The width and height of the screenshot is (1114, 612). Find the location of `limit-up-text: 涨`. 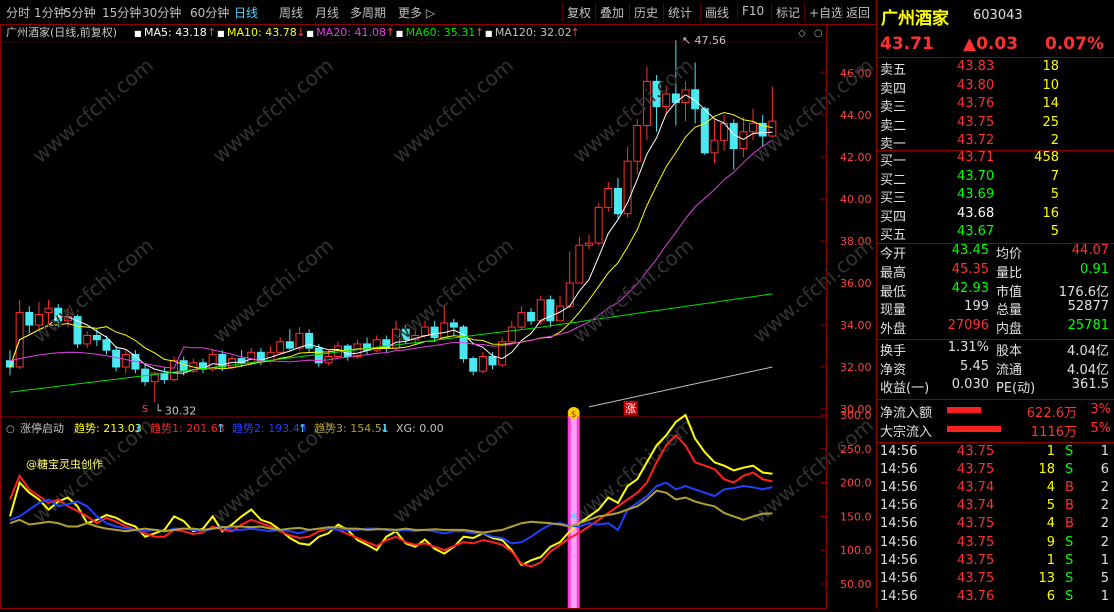

limit-up-text: 涨 is located at coordinates (630, 408).